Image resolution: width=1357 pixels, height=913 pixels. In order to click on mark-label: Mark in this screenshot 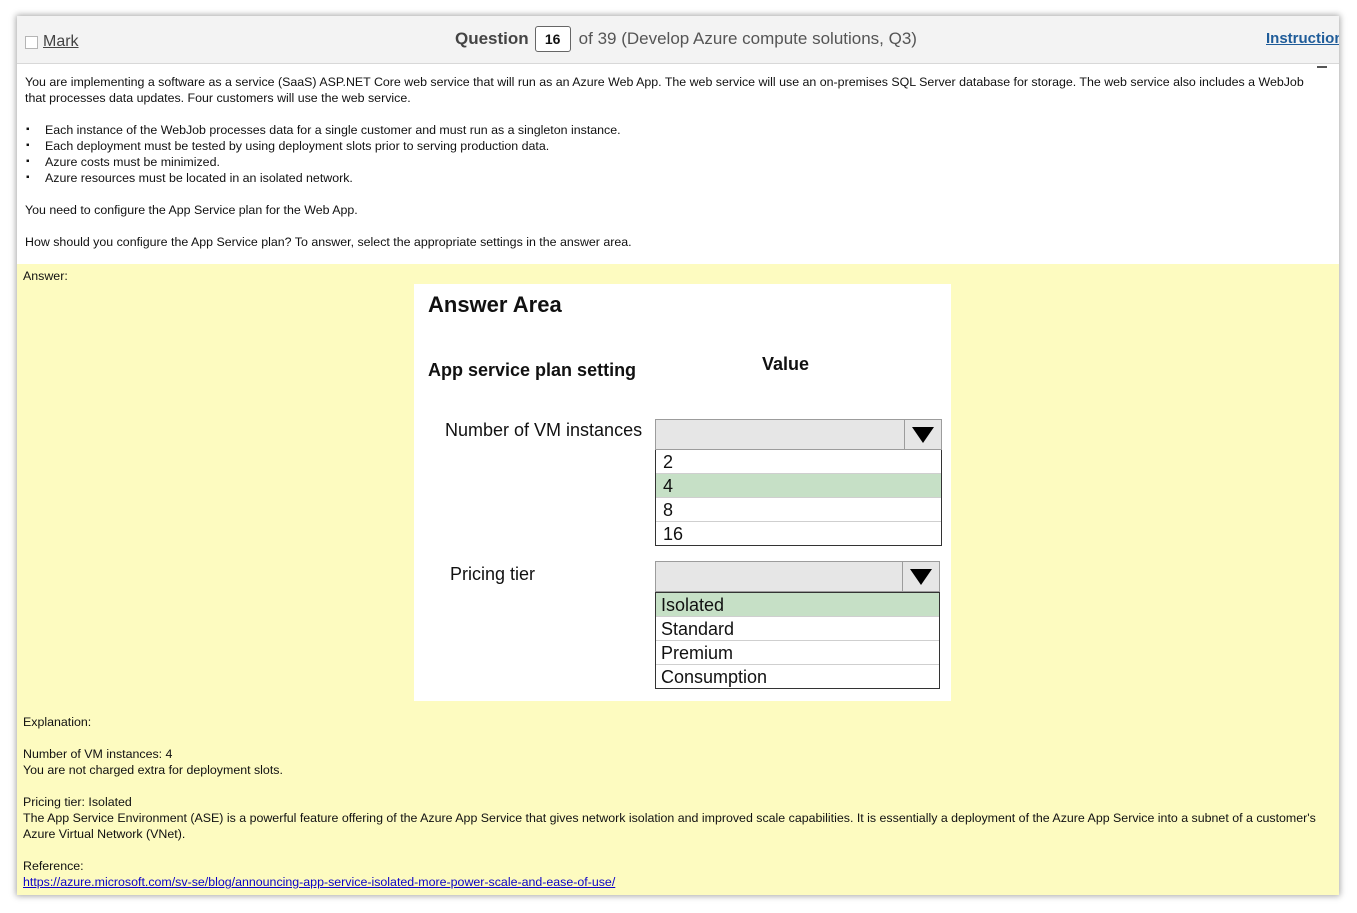, I will do `click(61, 42)`.